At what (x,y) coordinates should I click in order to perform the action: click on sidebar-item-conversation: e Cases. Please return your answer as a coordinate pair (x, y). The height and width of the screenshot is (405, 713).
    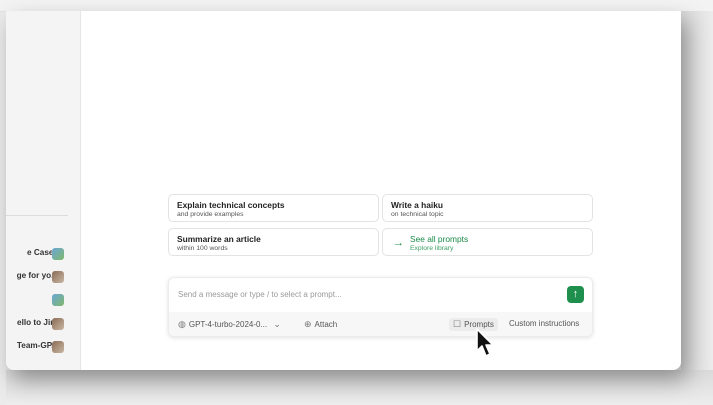
    Looking at the image, I should click on (43, 255).